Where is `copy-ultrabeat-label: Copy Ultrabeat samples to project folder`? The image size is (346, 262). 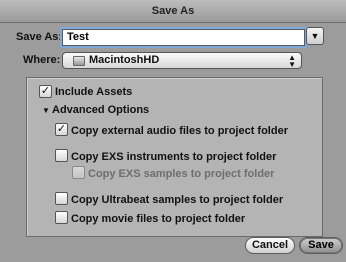
copy-ultrabeat-label: Copy Ultrabeat samples to project folder is located at coordinates (177, 200).